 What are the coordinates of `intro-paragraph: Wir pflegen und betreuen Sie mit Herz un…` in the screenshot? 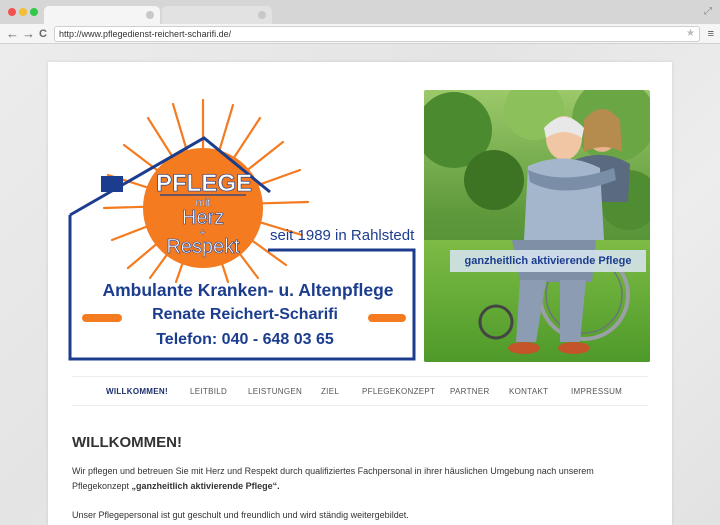 It's located at (352, 479).